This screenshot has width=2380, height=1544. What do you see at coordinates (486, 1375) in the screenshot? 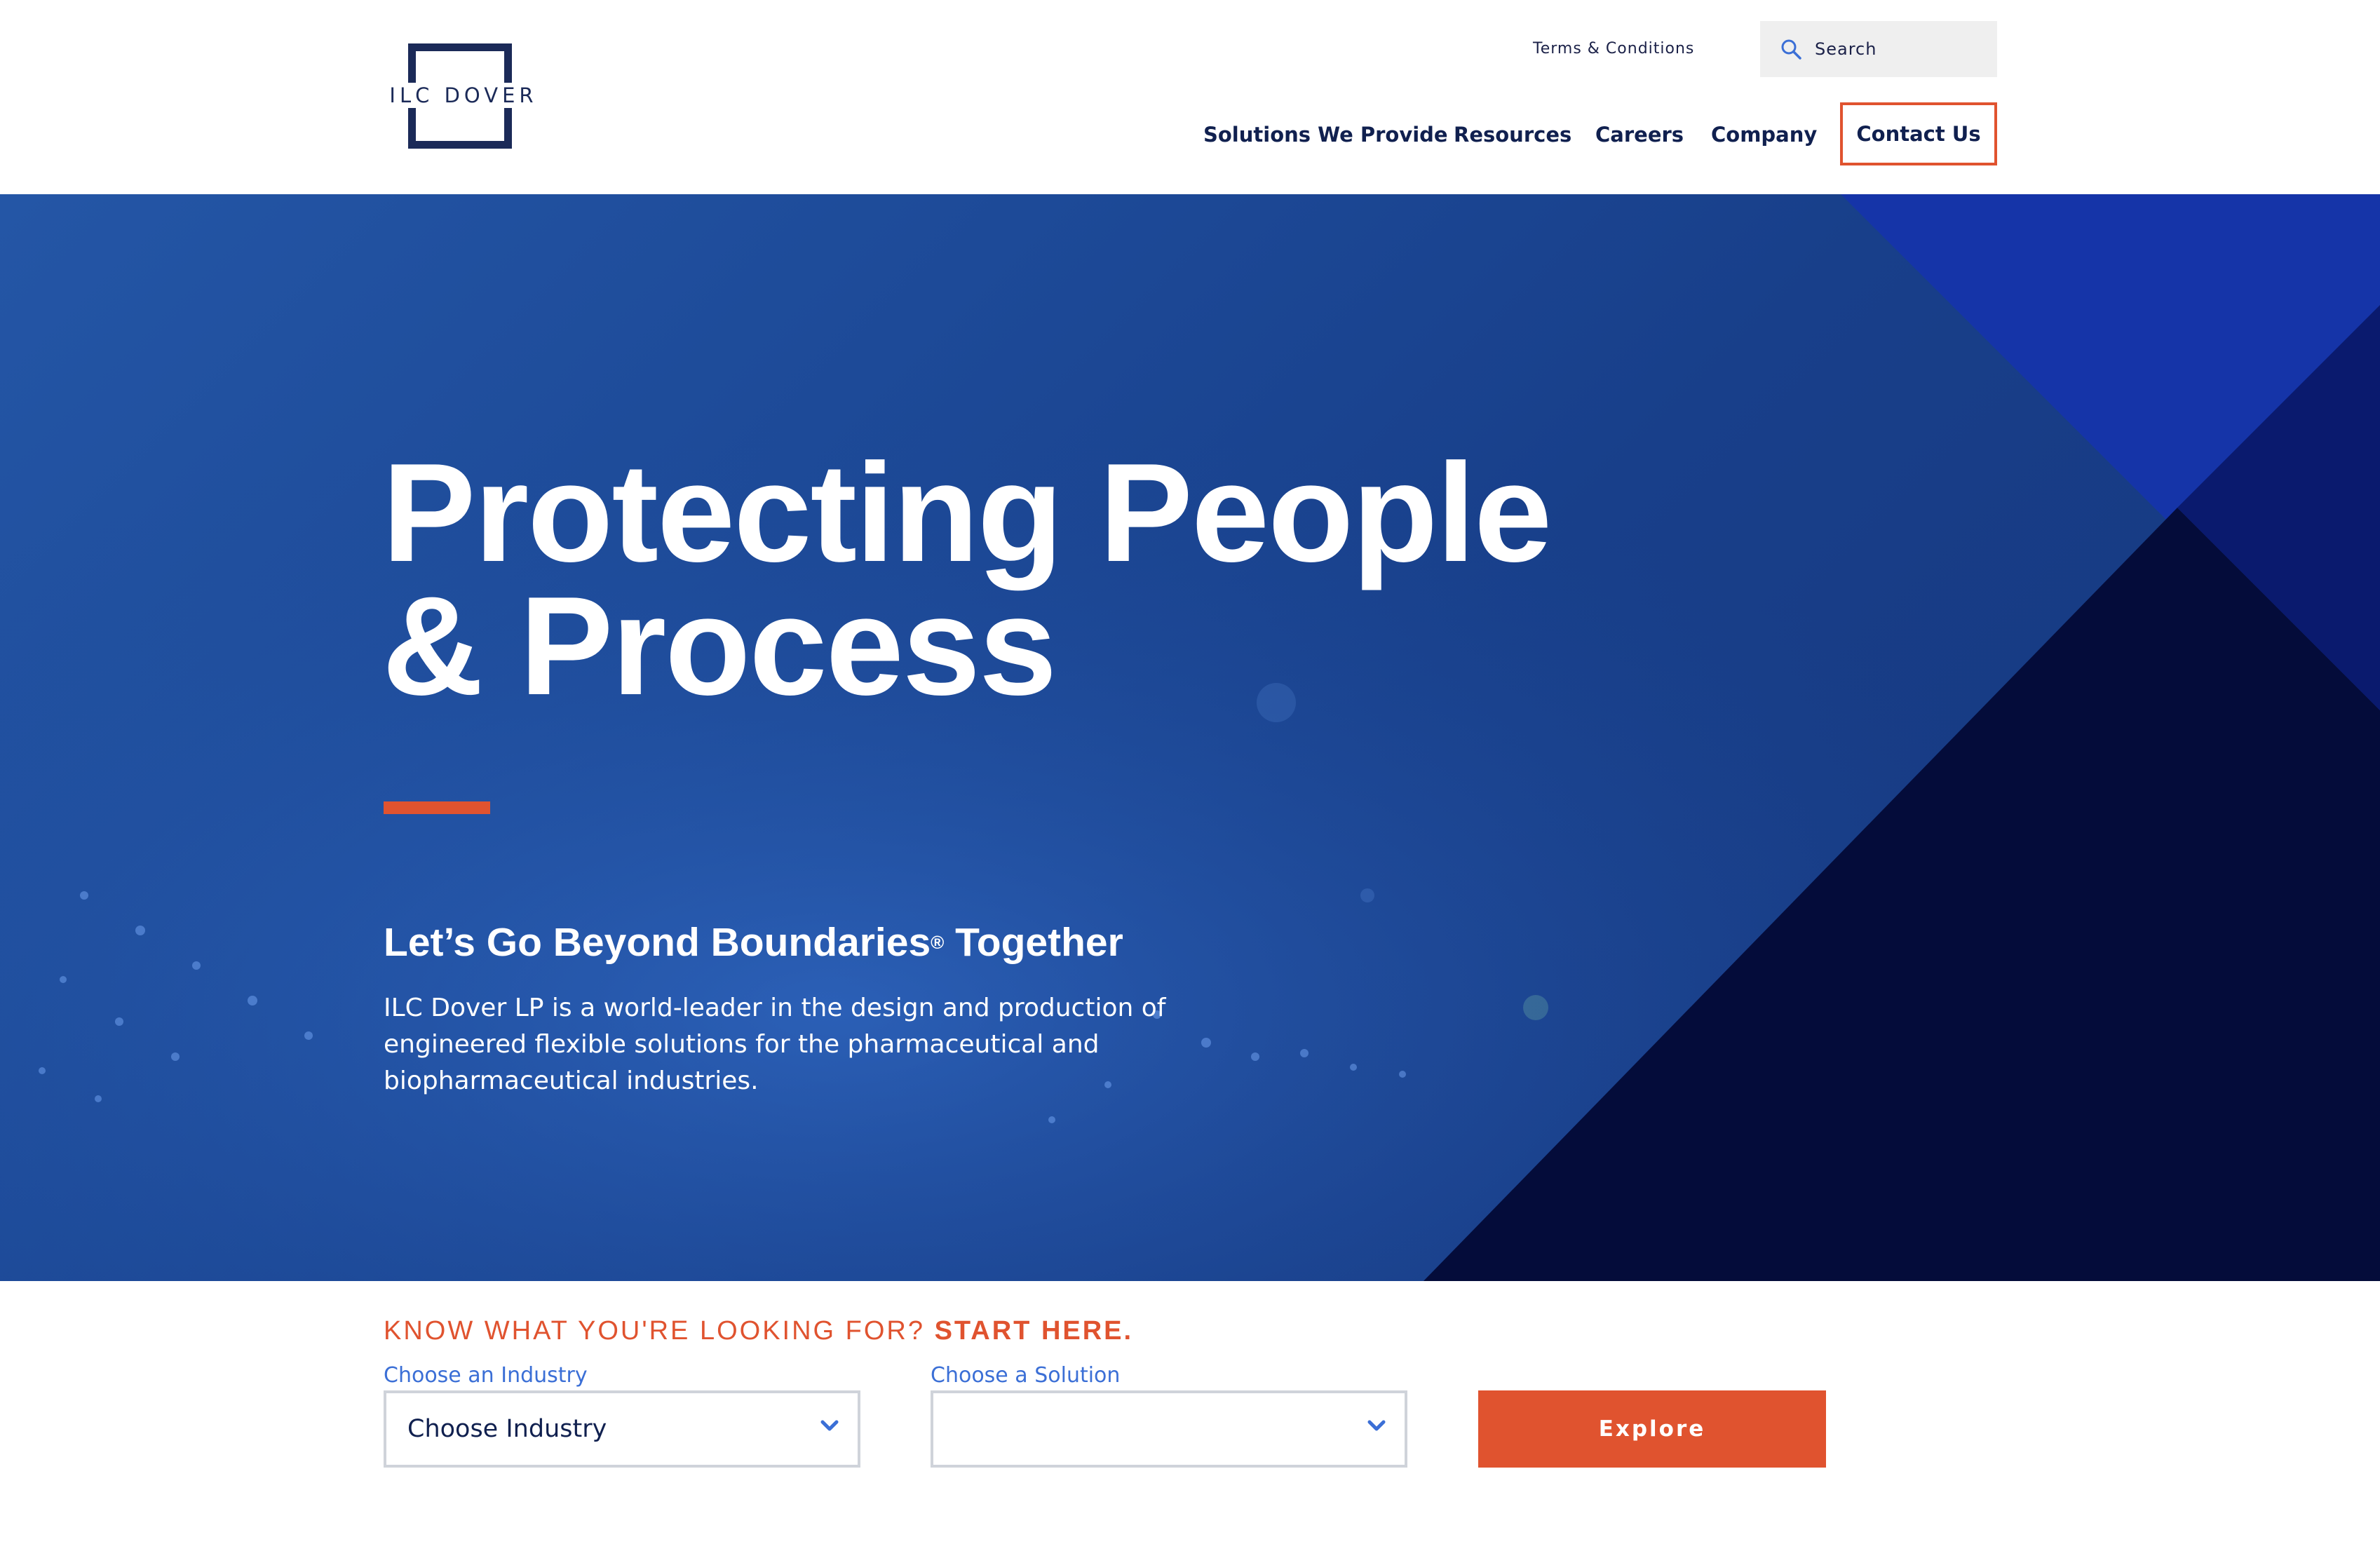
I see `industry-label: Choose an Industry` at bounding box center [486, 1375].